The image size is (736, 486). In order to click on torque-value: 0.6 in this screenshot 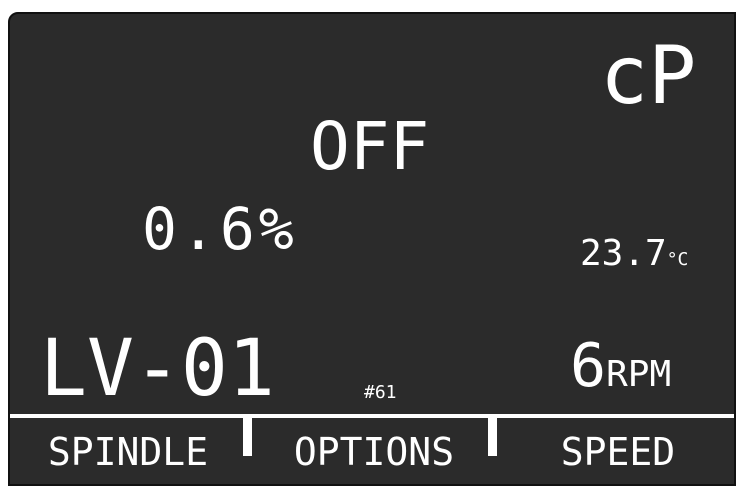, I will do `click(200, 229)`.